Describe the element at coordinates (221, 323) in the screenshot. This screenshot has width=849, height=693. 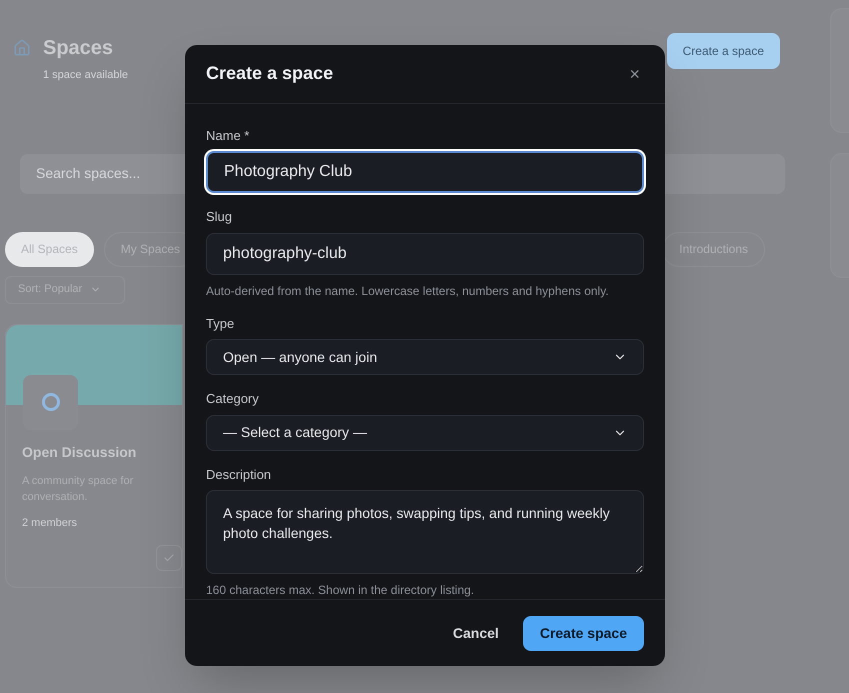
I see `field-label: Type` at that location.